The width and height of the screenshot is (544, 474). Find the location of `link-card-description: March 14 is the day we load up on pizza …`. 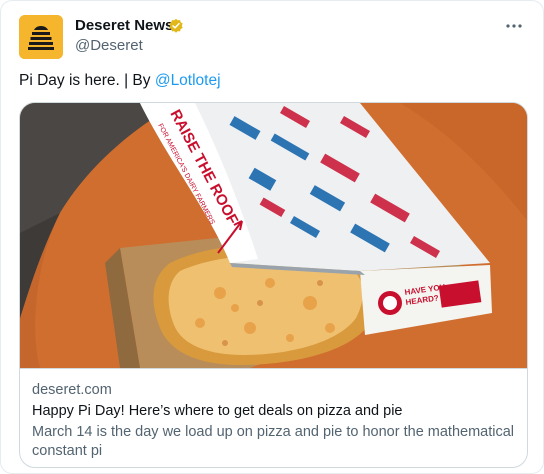

link-card-description: March 14 is the day we load up on pizza … is located at coordinates (273, 441).